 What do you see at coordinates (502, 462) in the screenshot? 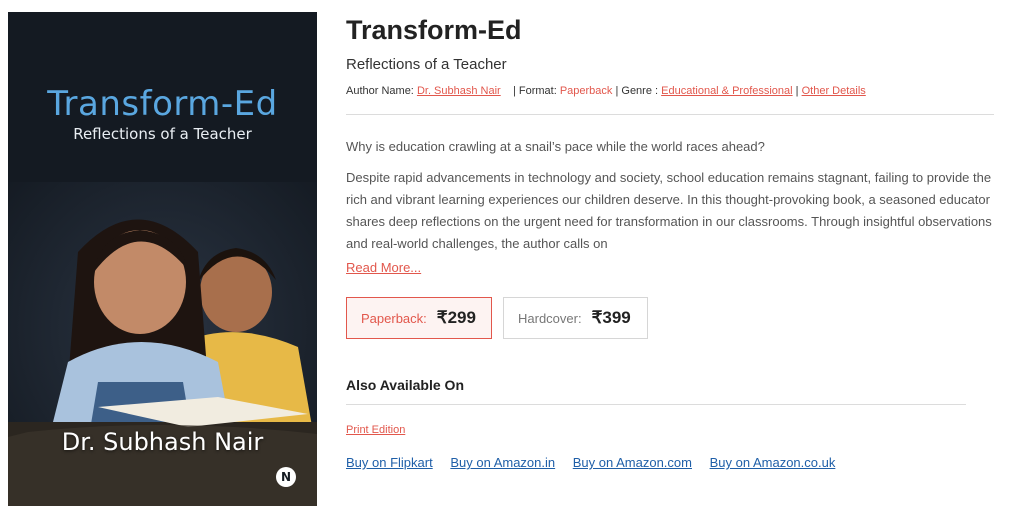
I see `buy-amazon-in-link: Buy on Amazon.in` at bounding box center [502, 462].